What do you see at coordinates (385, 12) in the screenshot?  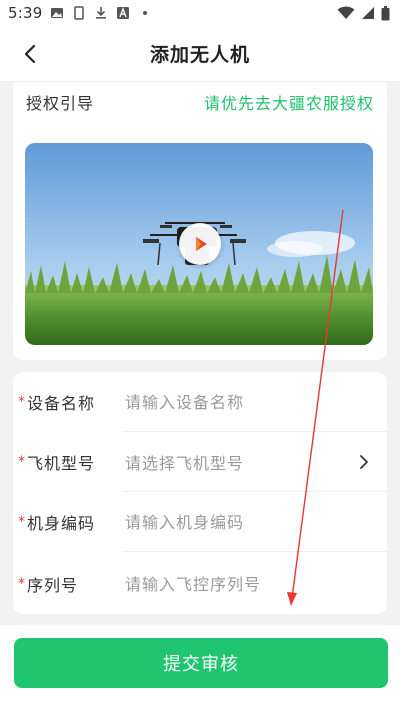 I see `battery-icon` at bounding box center [385, 12].